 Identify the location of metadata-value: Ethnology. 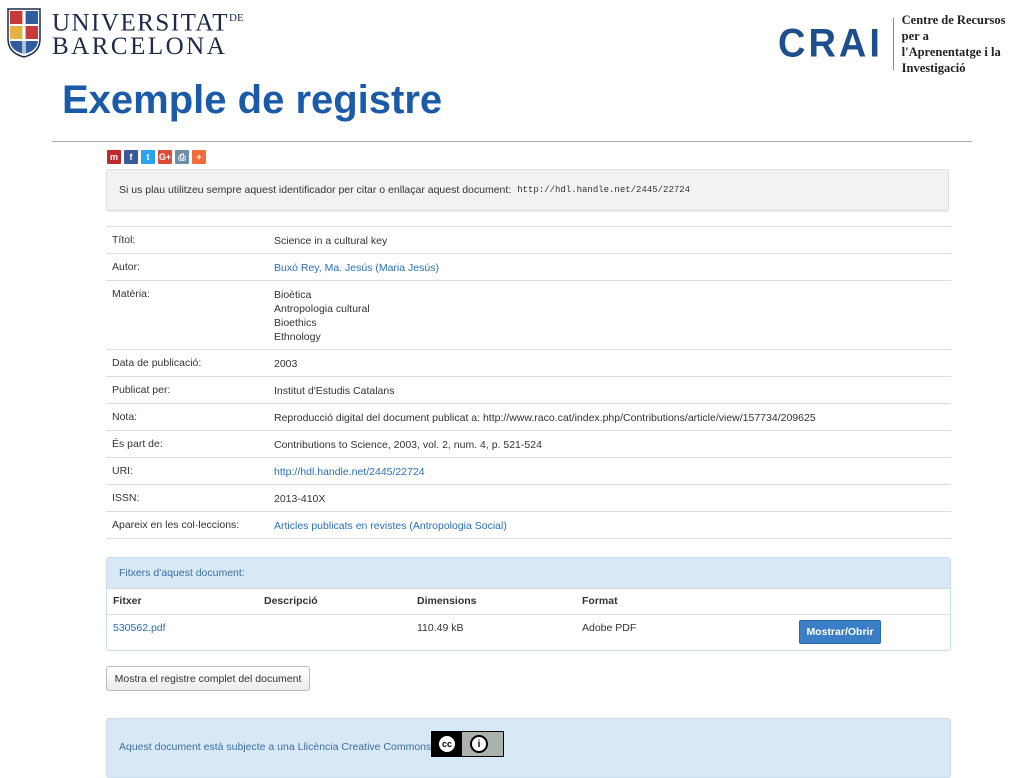
(297, 337).